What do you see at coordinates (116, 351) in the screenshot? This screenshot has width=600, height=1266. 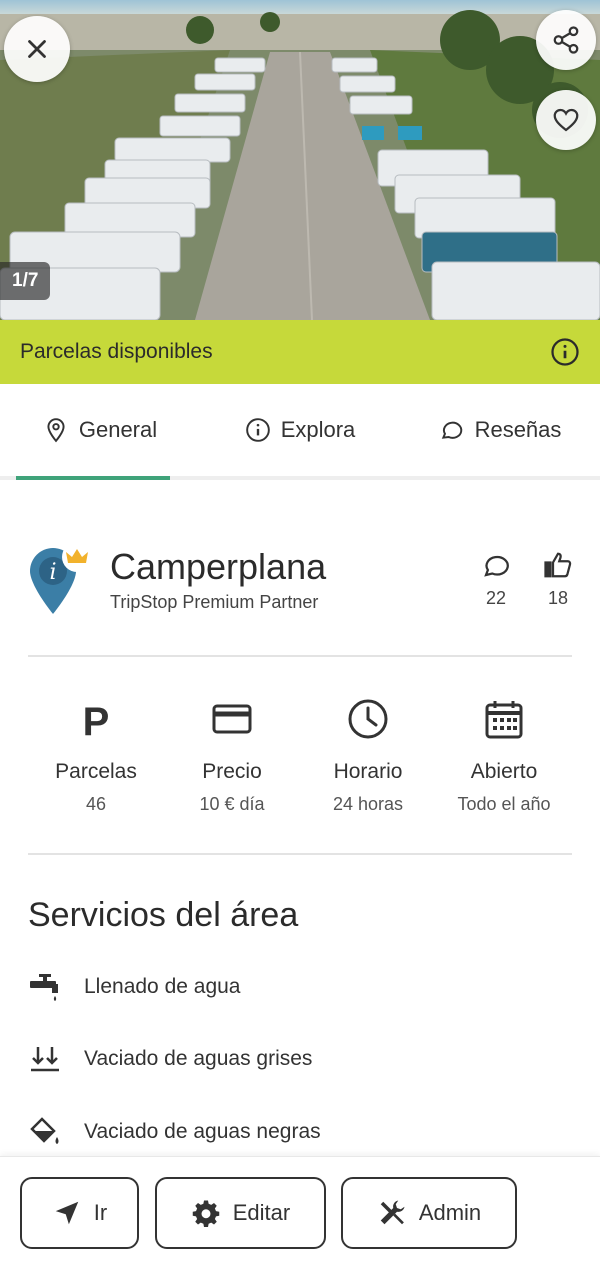 I see `availability-label: Parcelas disponibles` at bounding box center [116, 351].